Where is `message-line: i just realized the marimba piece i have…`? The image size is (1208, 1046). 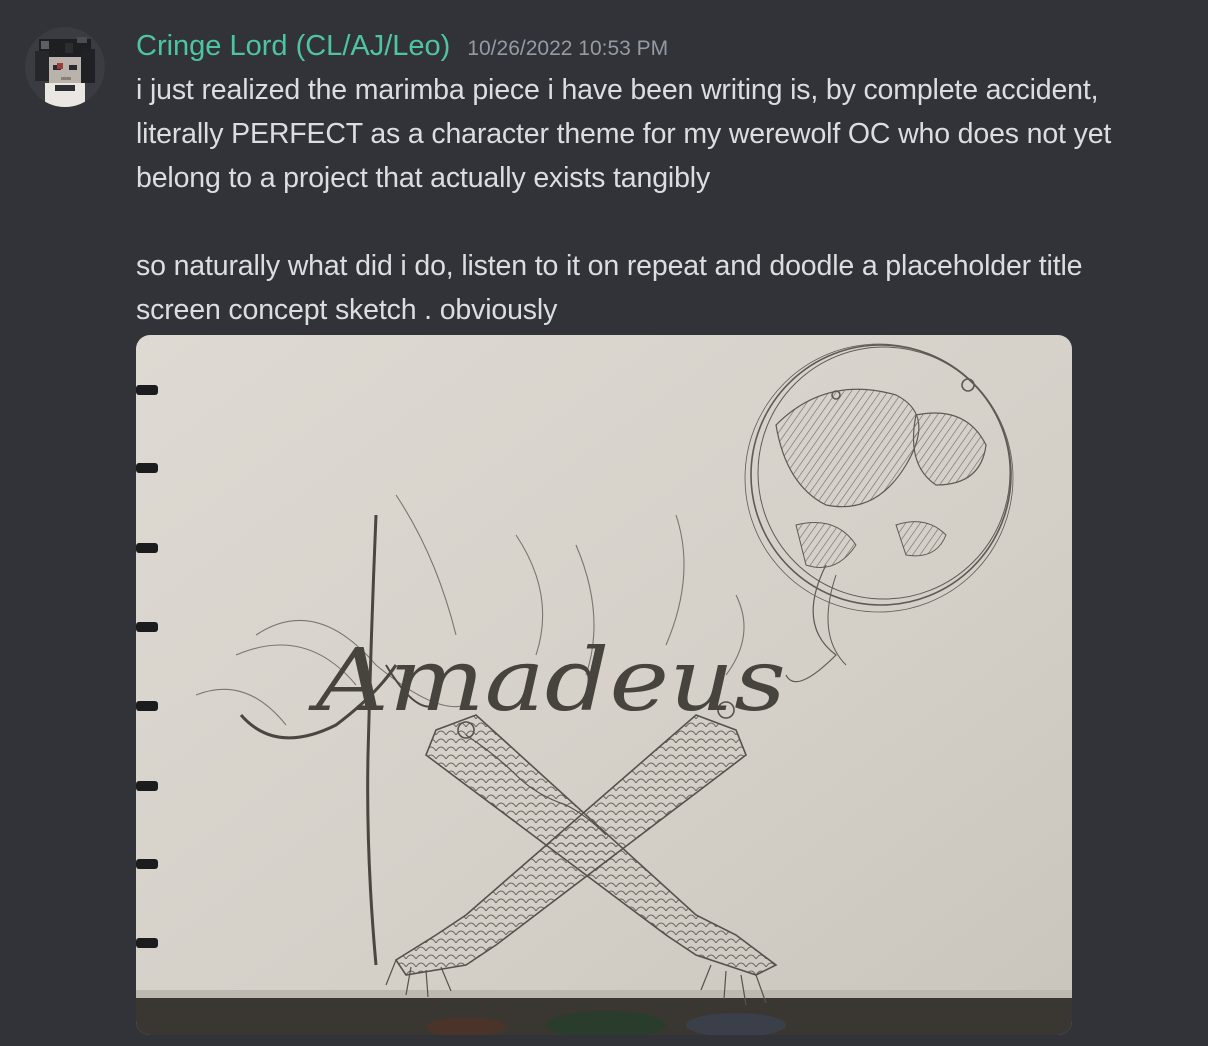 message-line: i just realized the marimba piece i have… is located at coordinates (617, 90).